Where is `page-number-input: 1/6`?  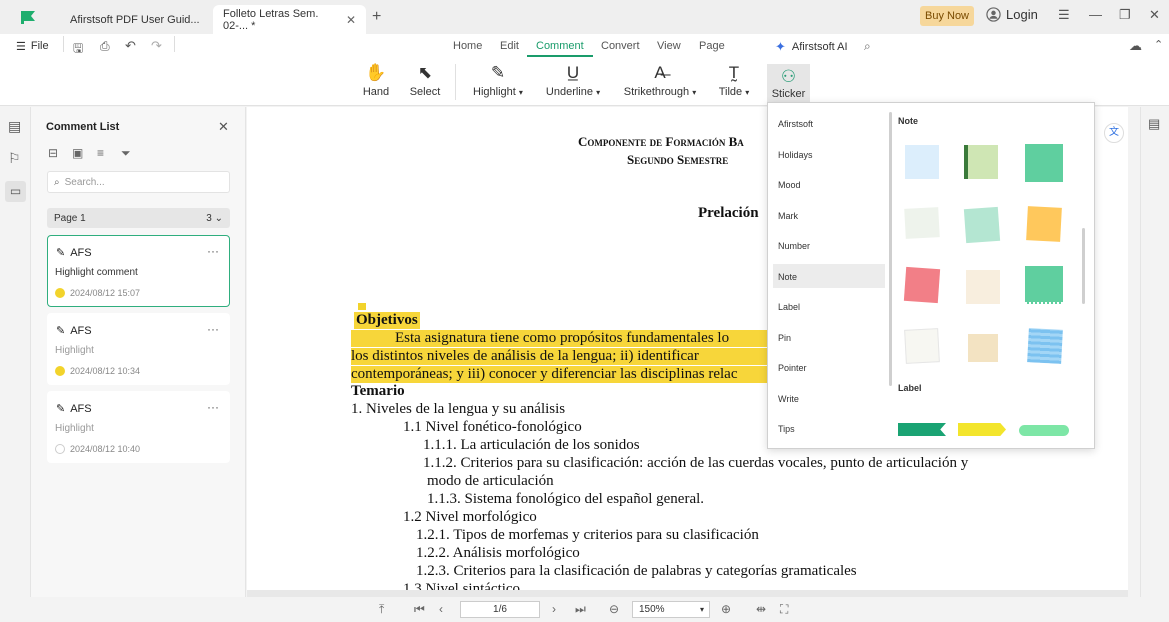
page-number-input: 1/6 is located at coordinates (500, 609).